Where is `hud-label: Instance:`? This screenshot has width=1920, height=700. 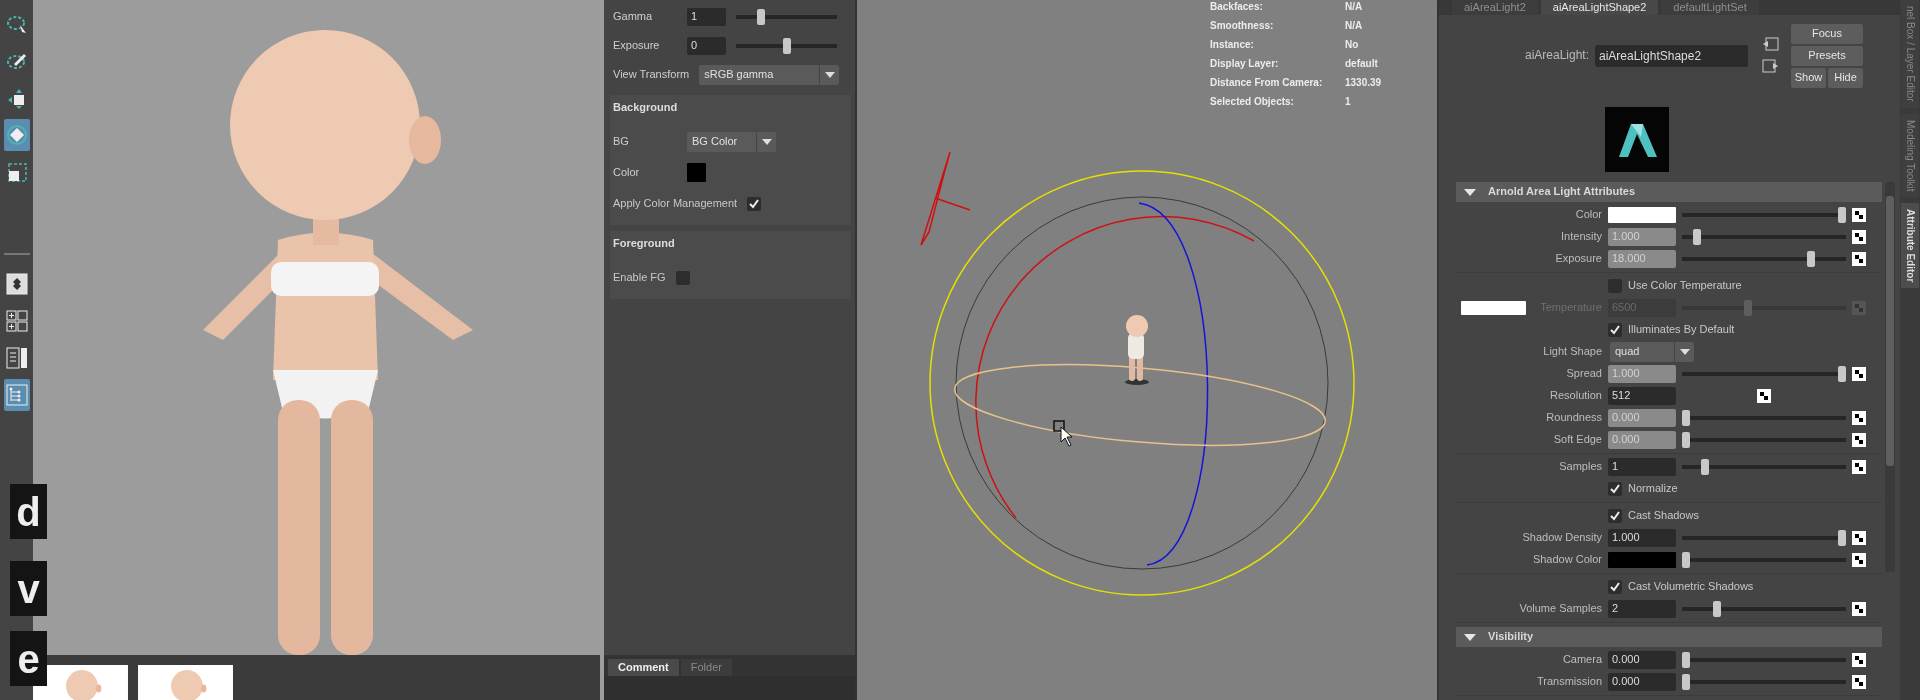
hud-label: Instance: is located at coordinates (1232, 45).